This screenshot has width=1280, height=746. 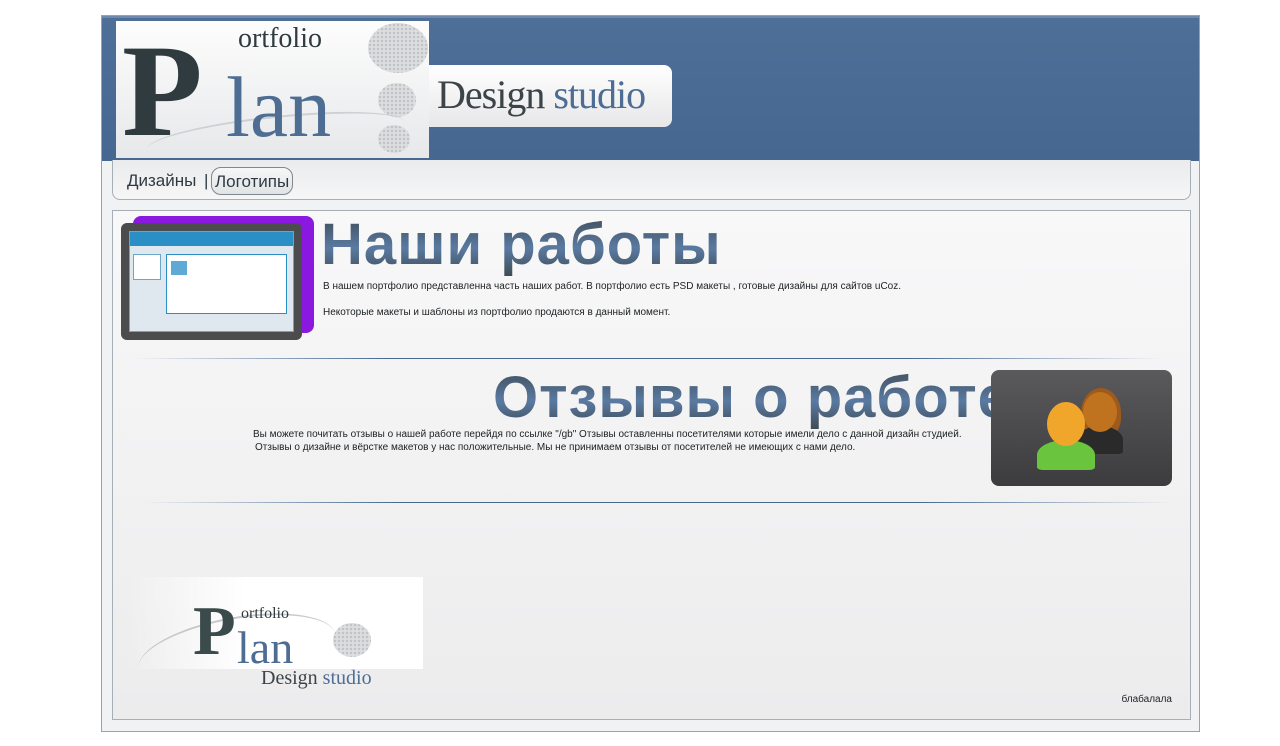 What do you see at coordinates (252, 181) in the screenshot?
I see `nav-item-logos: Логотипы` at bounding box center [252, 181].